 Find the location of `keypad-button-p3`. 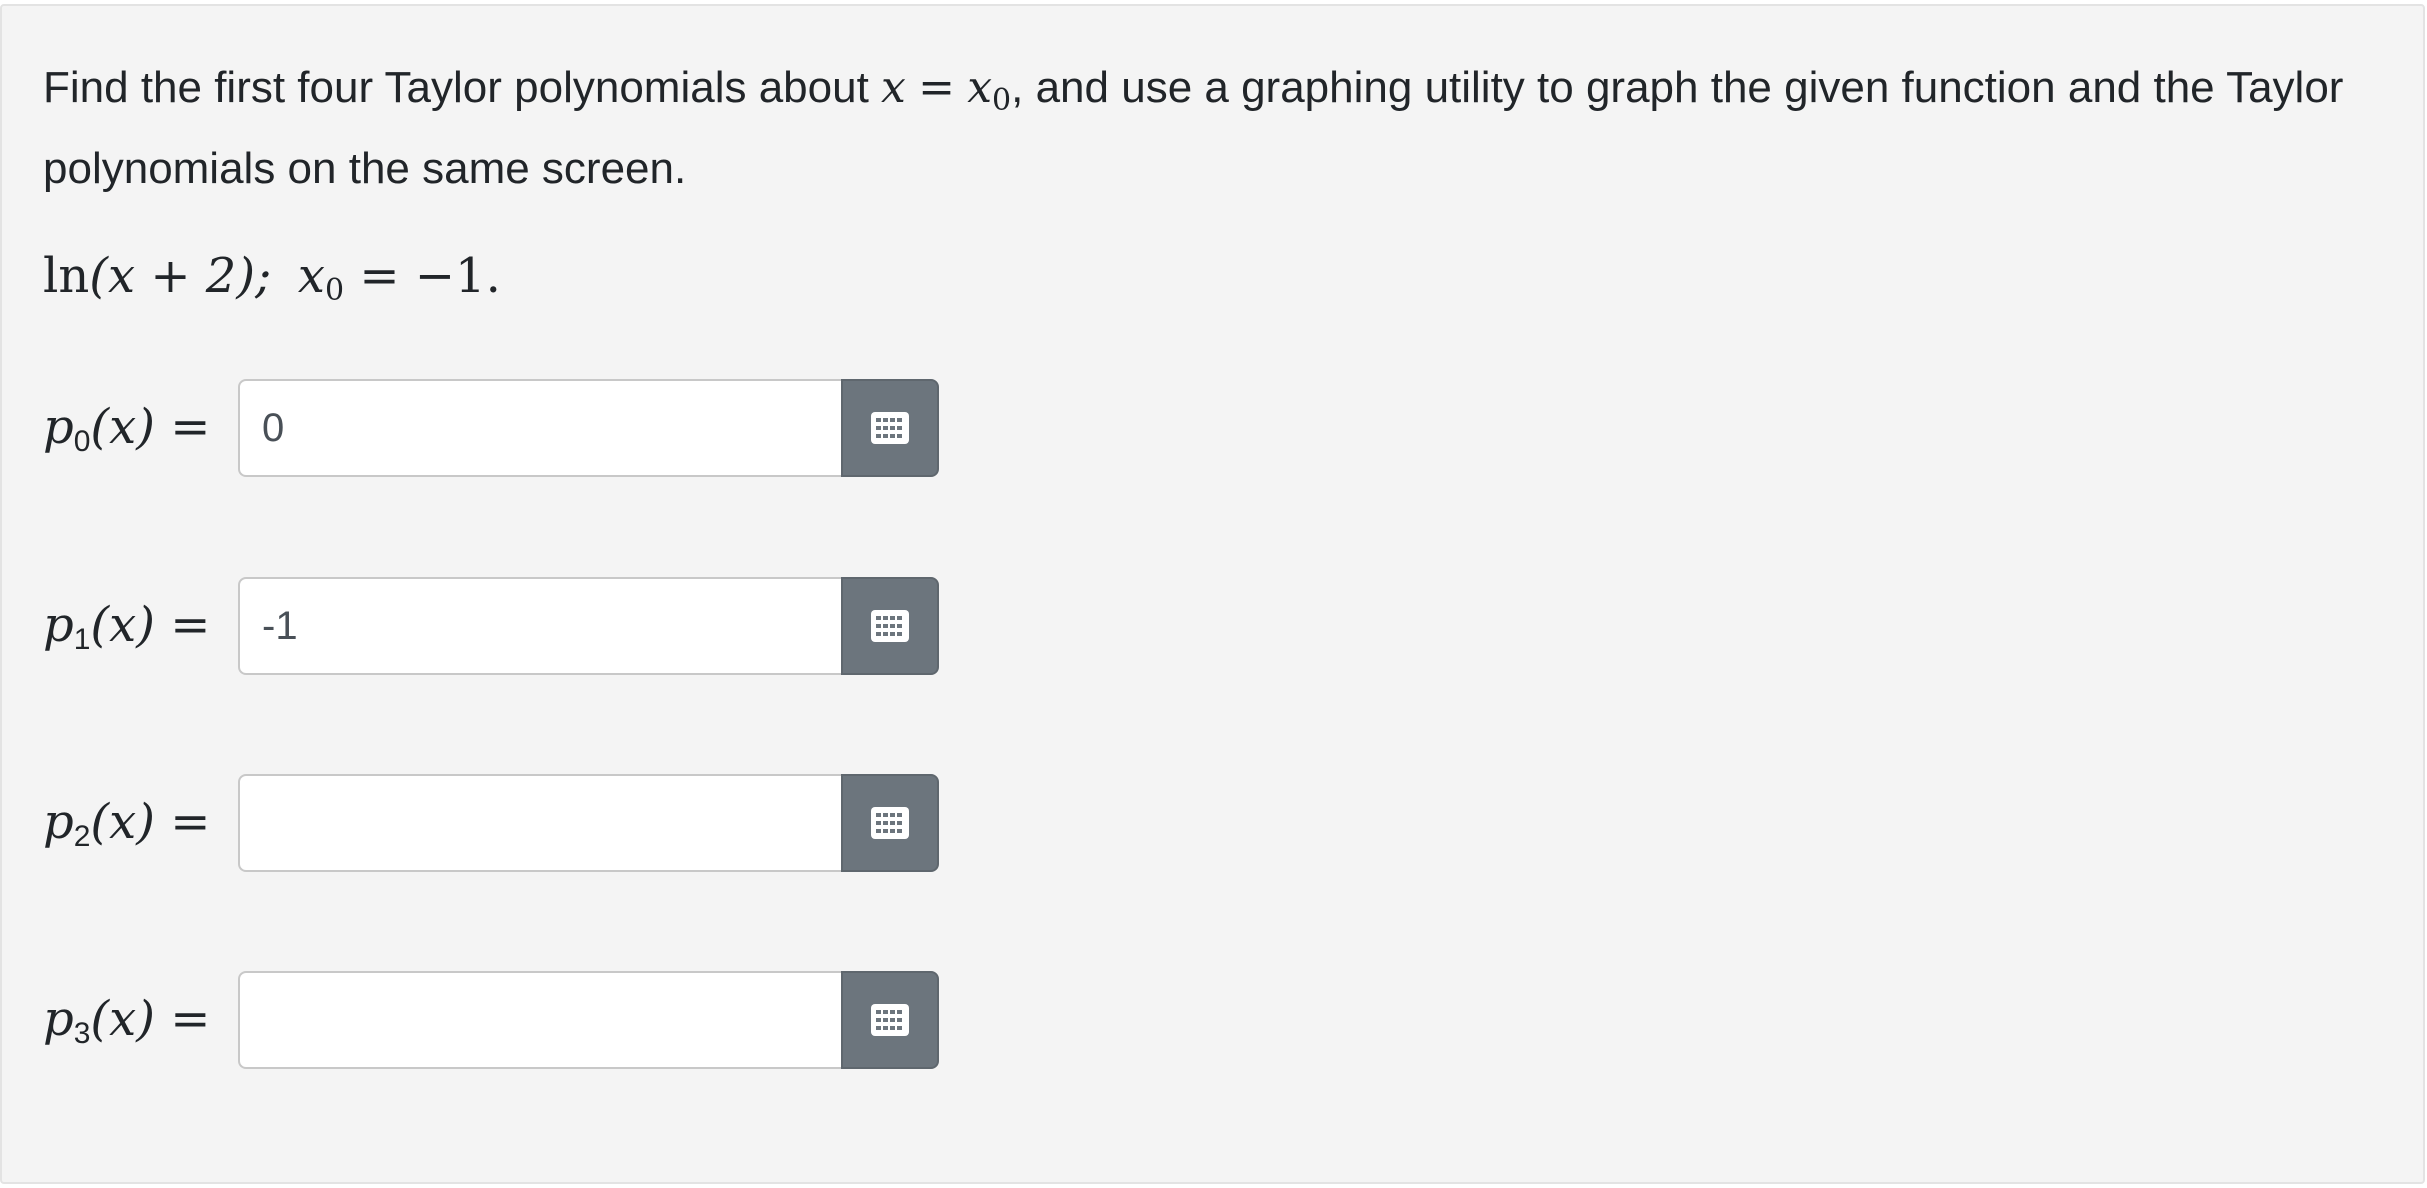

keypad-button-p3 is located at coordinates (890, 1020).